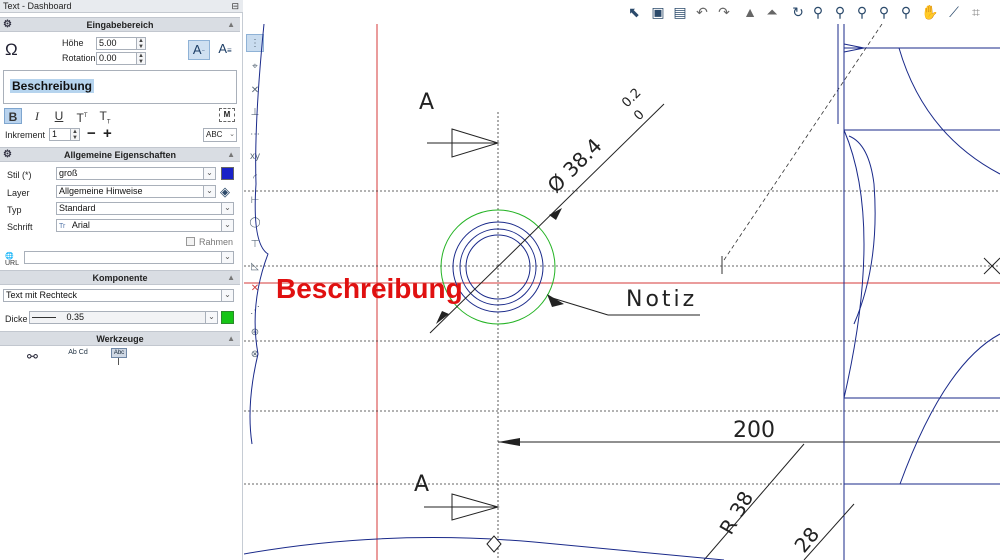 This screenshot has height=560, width=1000. What do you see at coordinates (976, 12) in the screenshot?
I see `snap-settings-icon: ⌗` at bounding box center [976, 12].